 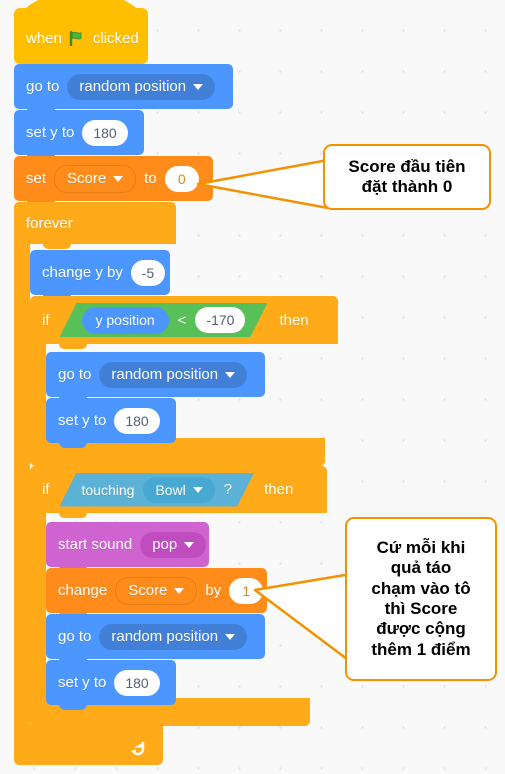 What do you see at coordinates (279, 489) in the screenshot?
I see `if-2-then-label: then` at bounding box center [279, 489].